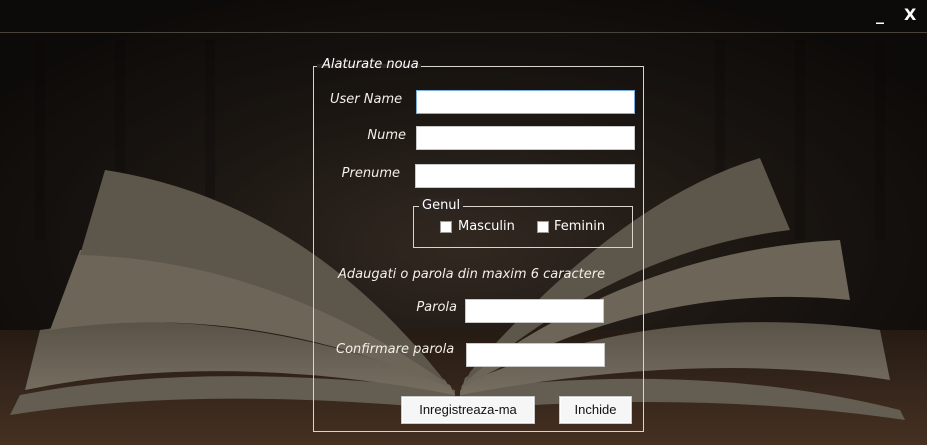 This screenshot has width=927, height=445. Describe the element at coordinates (446, 227) in the screenshot. I see `masculin-checkbox` at that location.